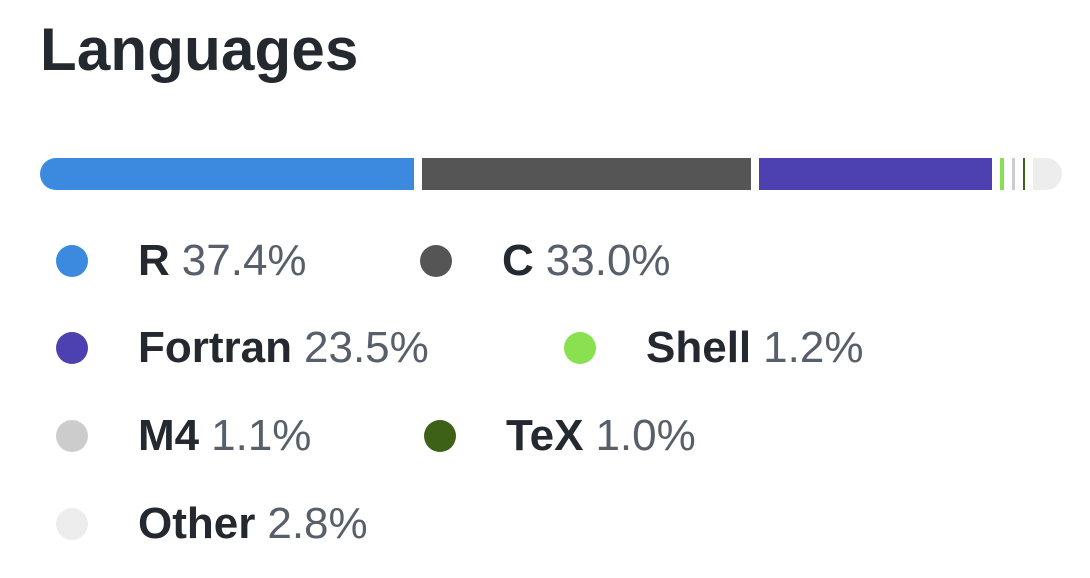 The image size is (1090, 578). I want to click on legend-item-fortran: Fortran 23.5%, so click(242, 348).